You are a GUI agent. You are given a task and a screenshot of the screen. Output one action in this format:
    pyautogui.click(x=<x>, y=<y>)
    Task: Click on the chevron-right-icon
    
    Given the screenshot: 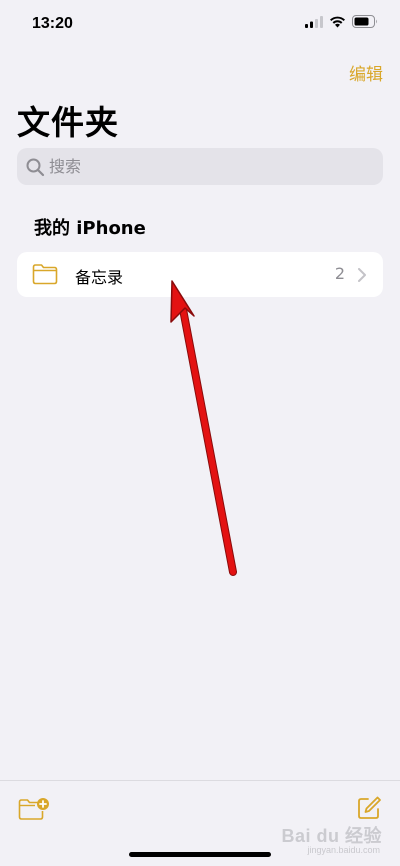 What is the action you would take?
    pyautogui.click(x=362, y=275)
    